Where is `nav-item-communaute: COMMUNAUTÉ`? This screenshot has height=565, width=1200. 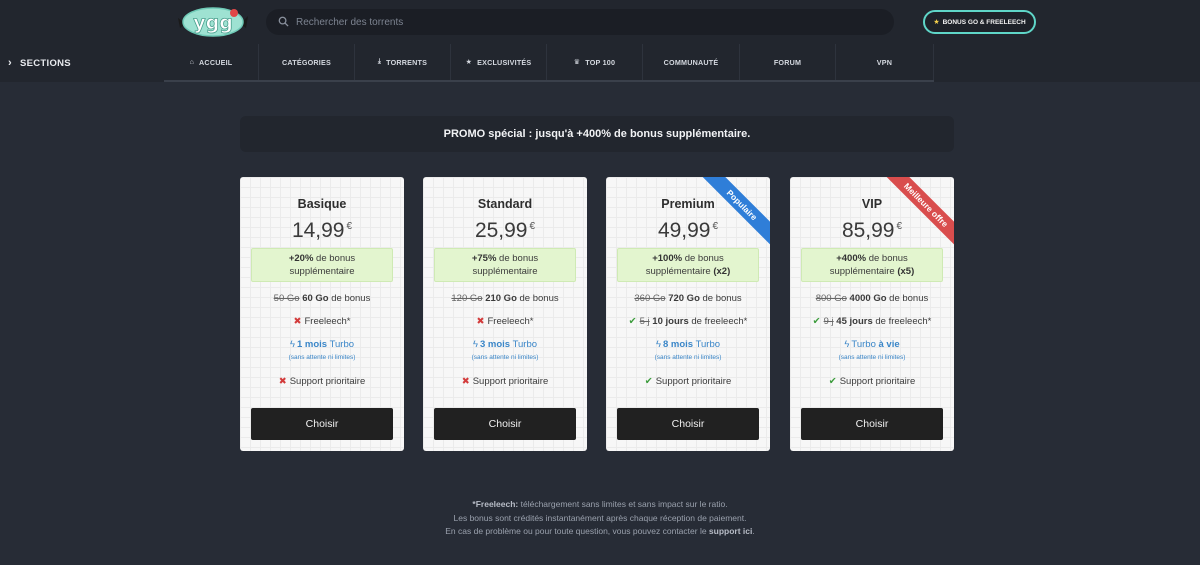 nav-item-communaute: COMMUNAUTÉ is located at coordinates (691, 62).